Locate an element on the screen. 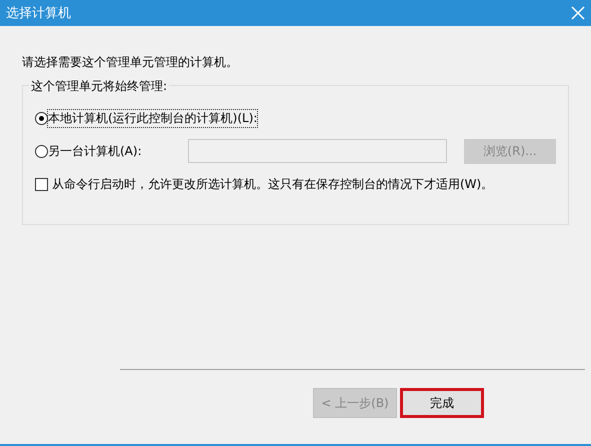 This screenshot has height=446, width=591. window-title: 选择计算机 is located at coordinates (38, 13).